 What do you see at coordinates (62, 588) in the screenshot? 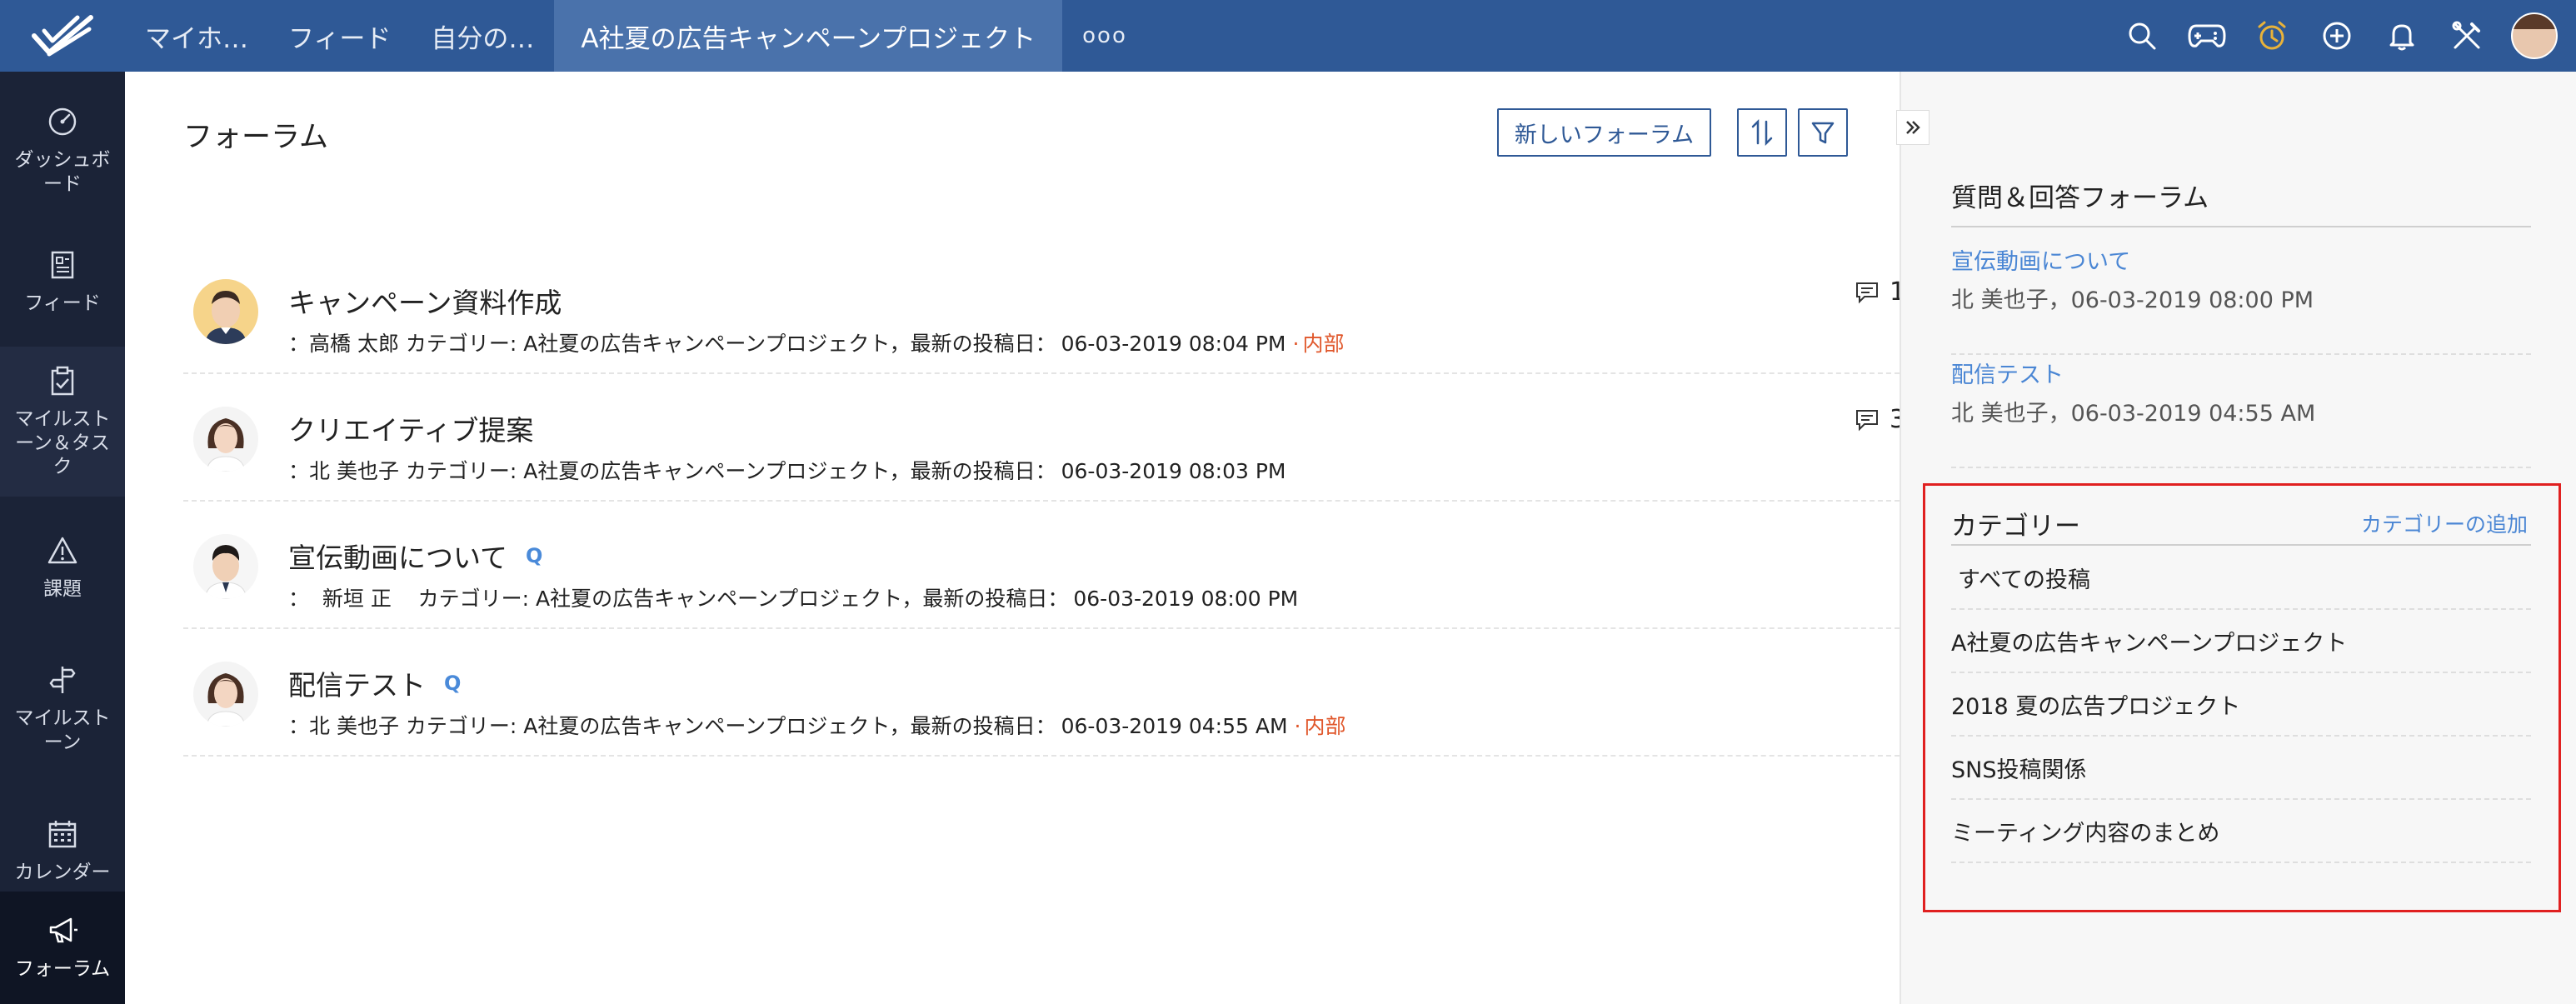
I see `sidebar-label-issues: 課題` at bounding box center [62, 588].